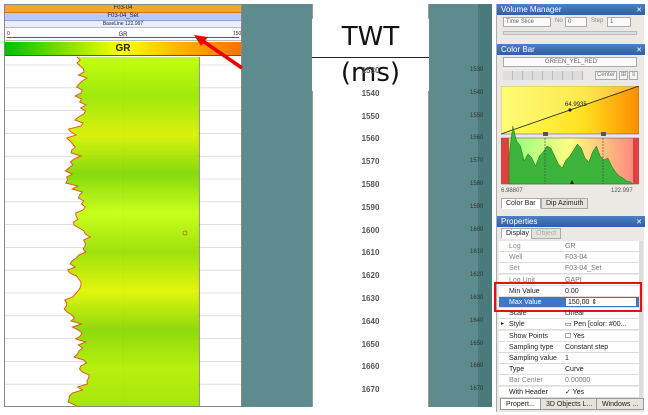 The image size is (648, 415). What do you see at coordinates (601, 392) in the screenshot?
I see `property-value: ✓ Yes` at bounding box center [601, 392].